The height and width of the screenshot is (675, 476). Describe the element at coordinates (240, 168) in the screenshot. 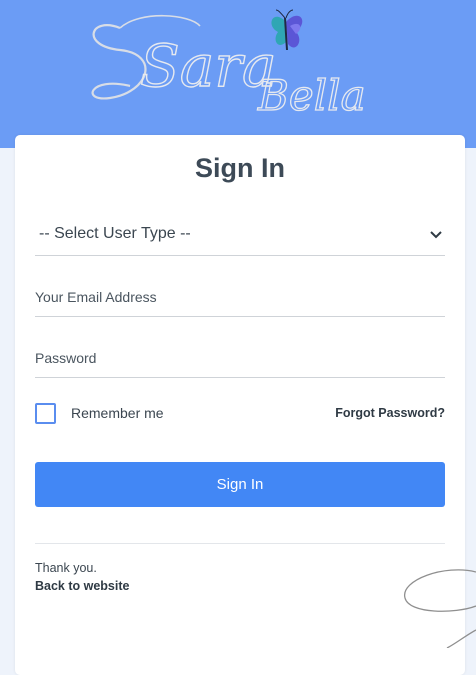

I see `page-title: Sign In` at that location.